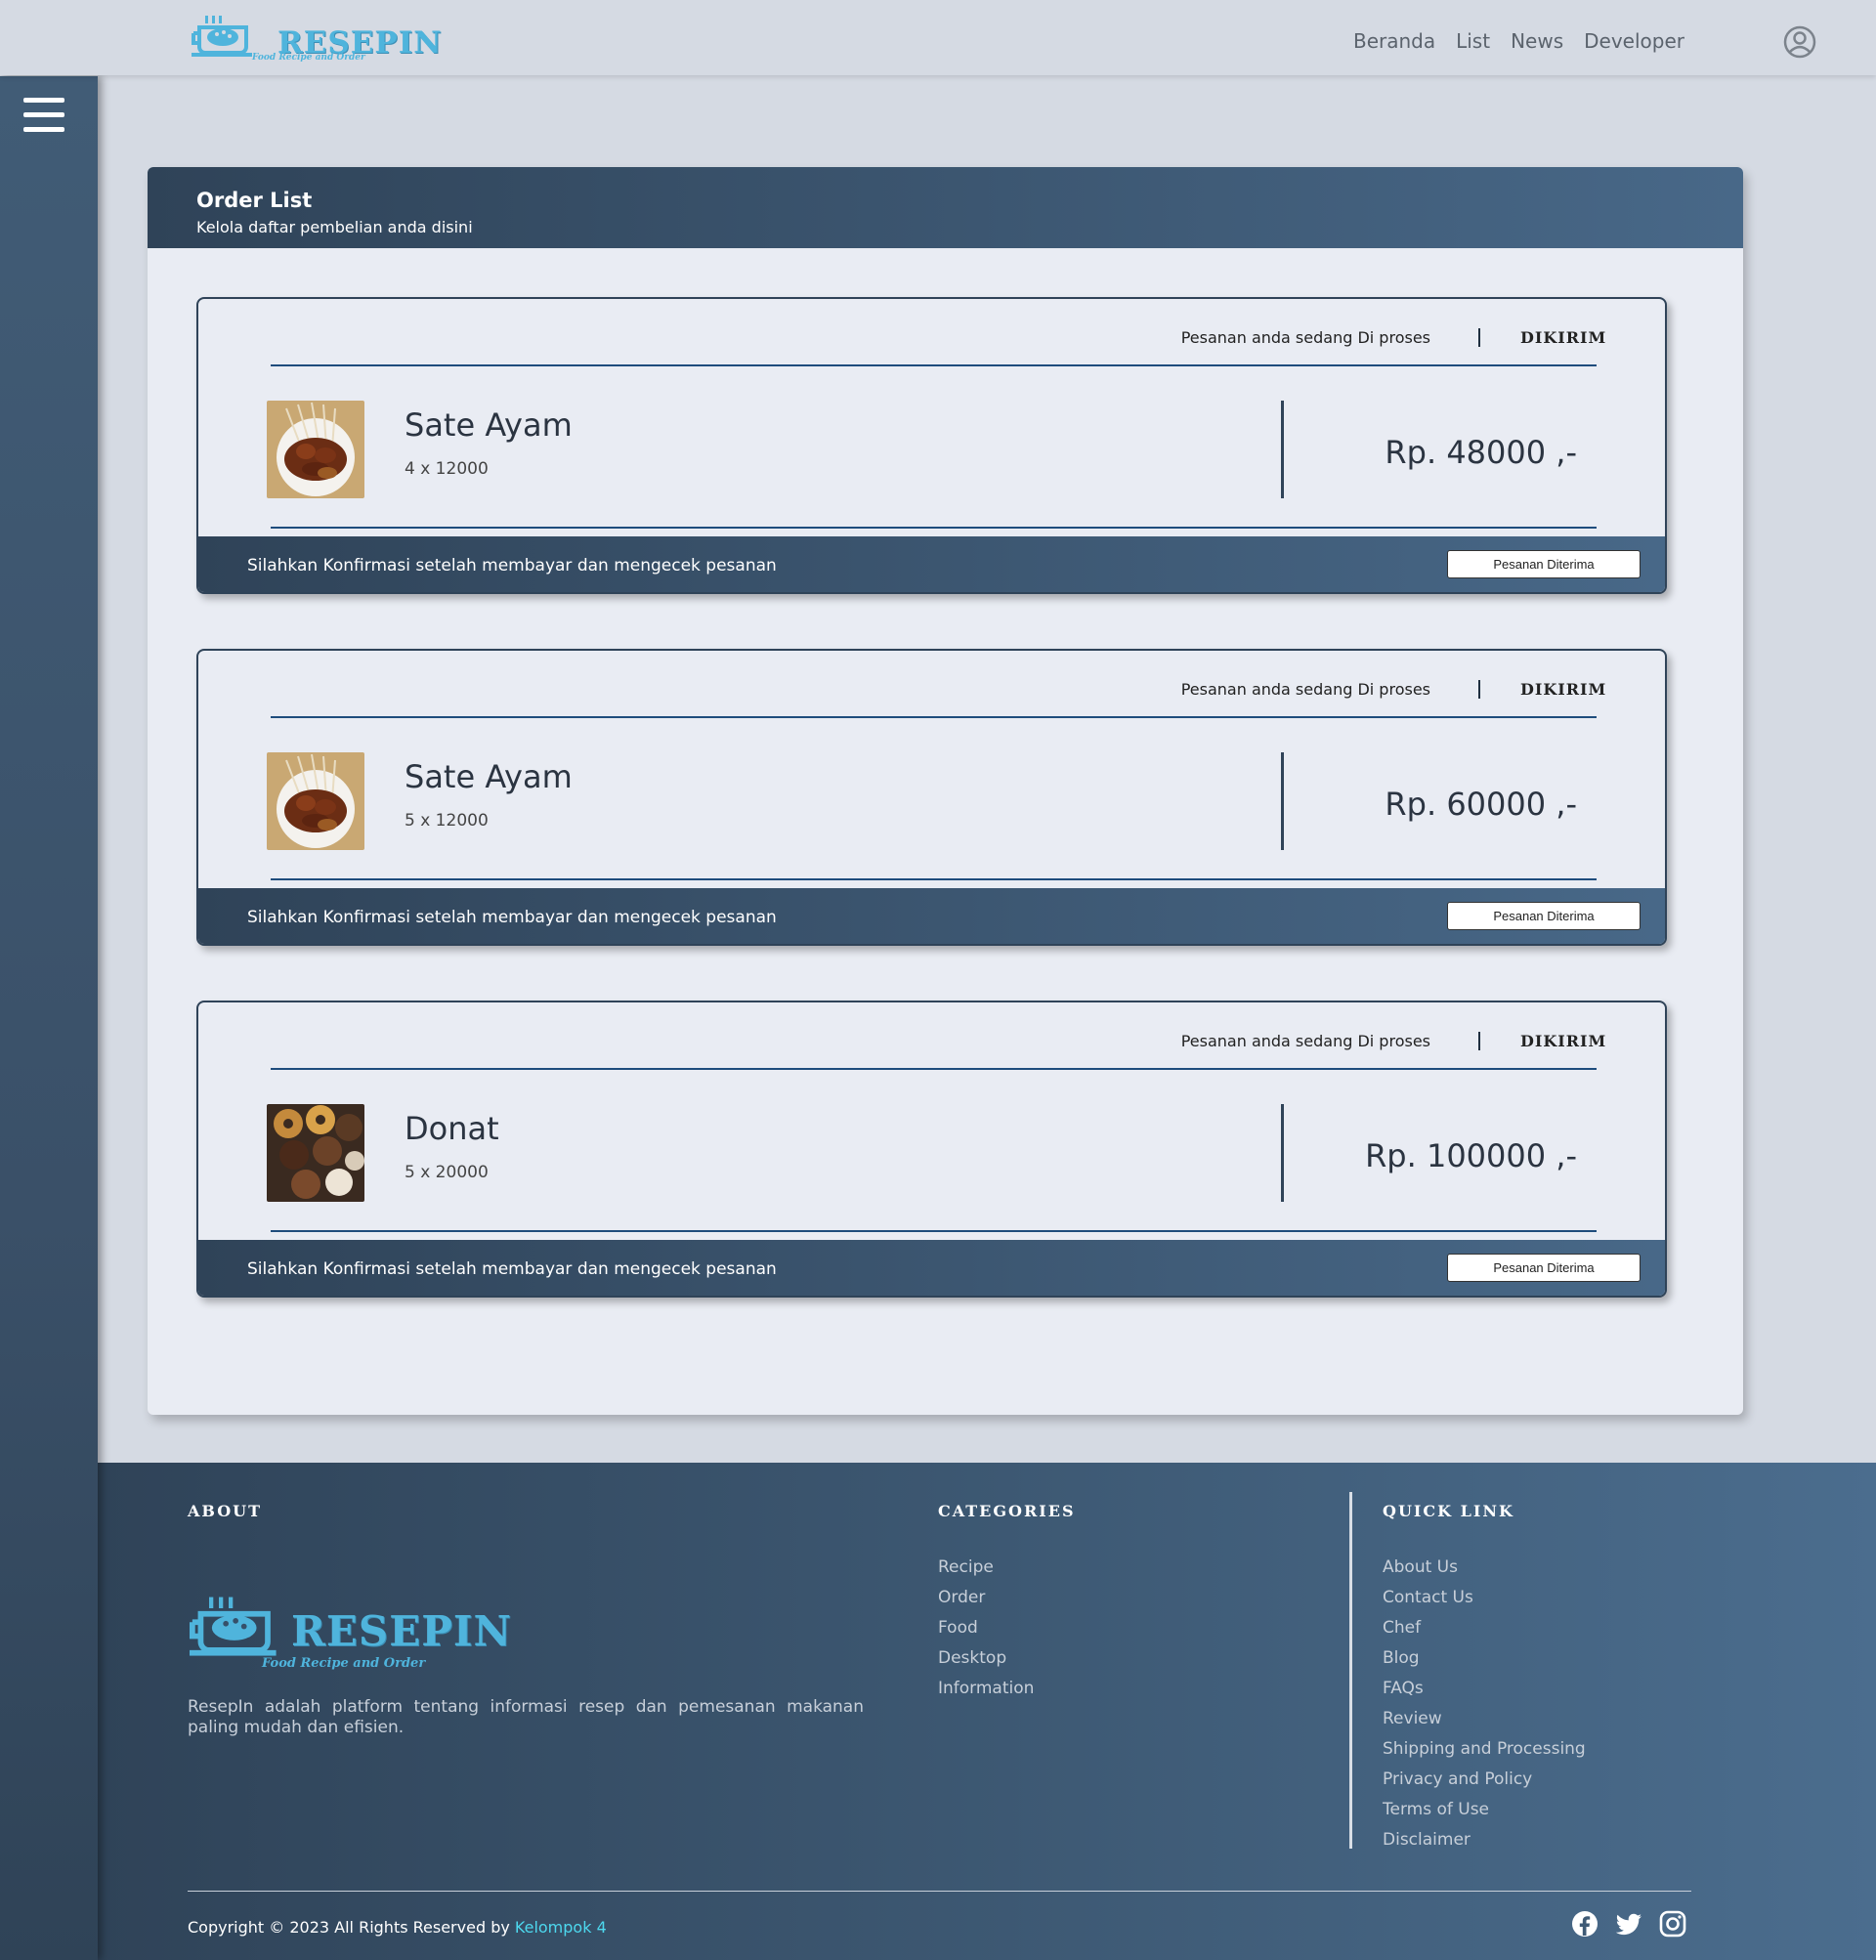 Image resolution: width=1876 pixels, height=1960 pixels. What do you see at coordinates (1484, 1719) in the screenshot?
I see `list-item: Review` at bounding box center [1484, 1719].